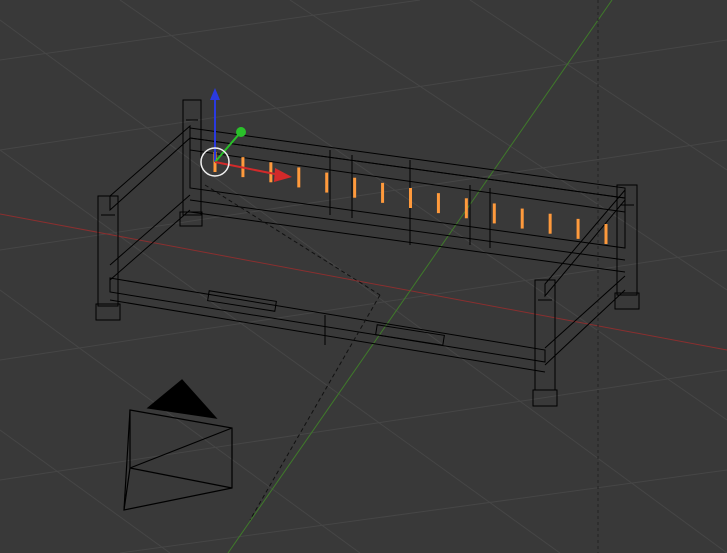 The width and height of the screenshot is (727, 553). I want to click on y-arrow-shaft, so click(227, 147).